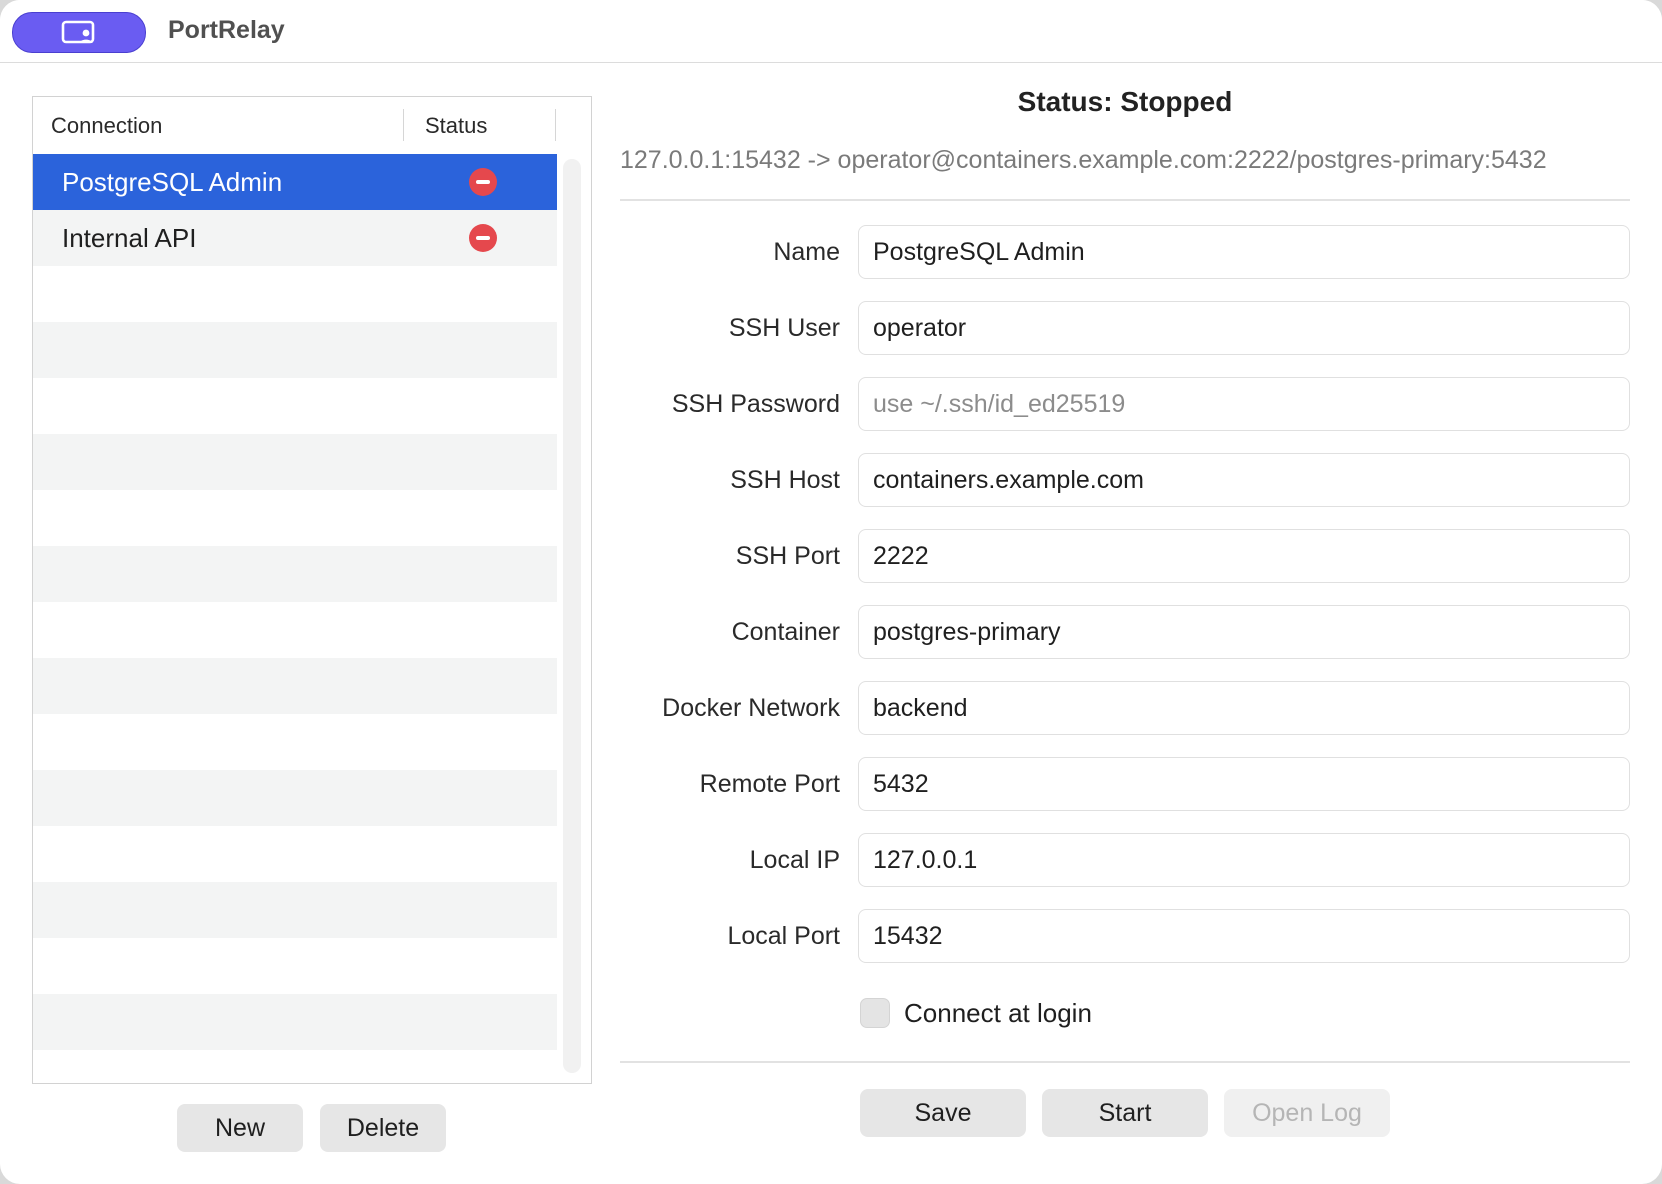  What do you see at coordinates (1244, 708) in the screenshot?
I see `docker-network-input` at bounding box center [1244, 708].